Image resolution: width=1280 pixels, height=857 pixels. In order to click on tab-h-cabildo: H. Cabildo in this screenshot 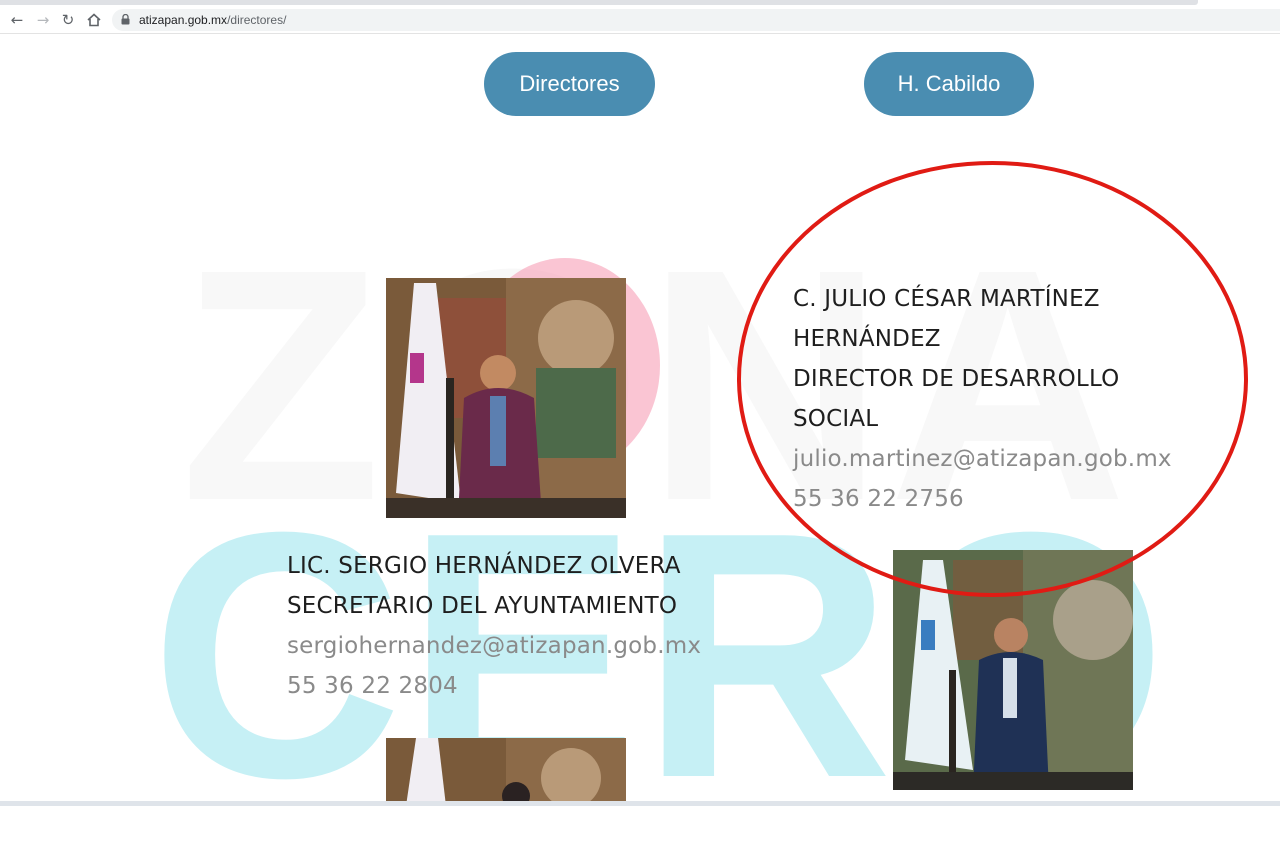, I will do `click(949, 84)`.